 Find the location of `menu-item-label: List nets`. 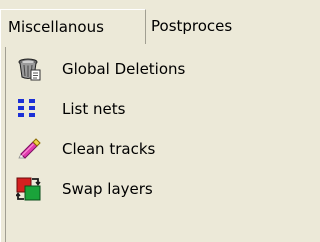

menu-item-label: List nets is located at coordinates (94, 109).